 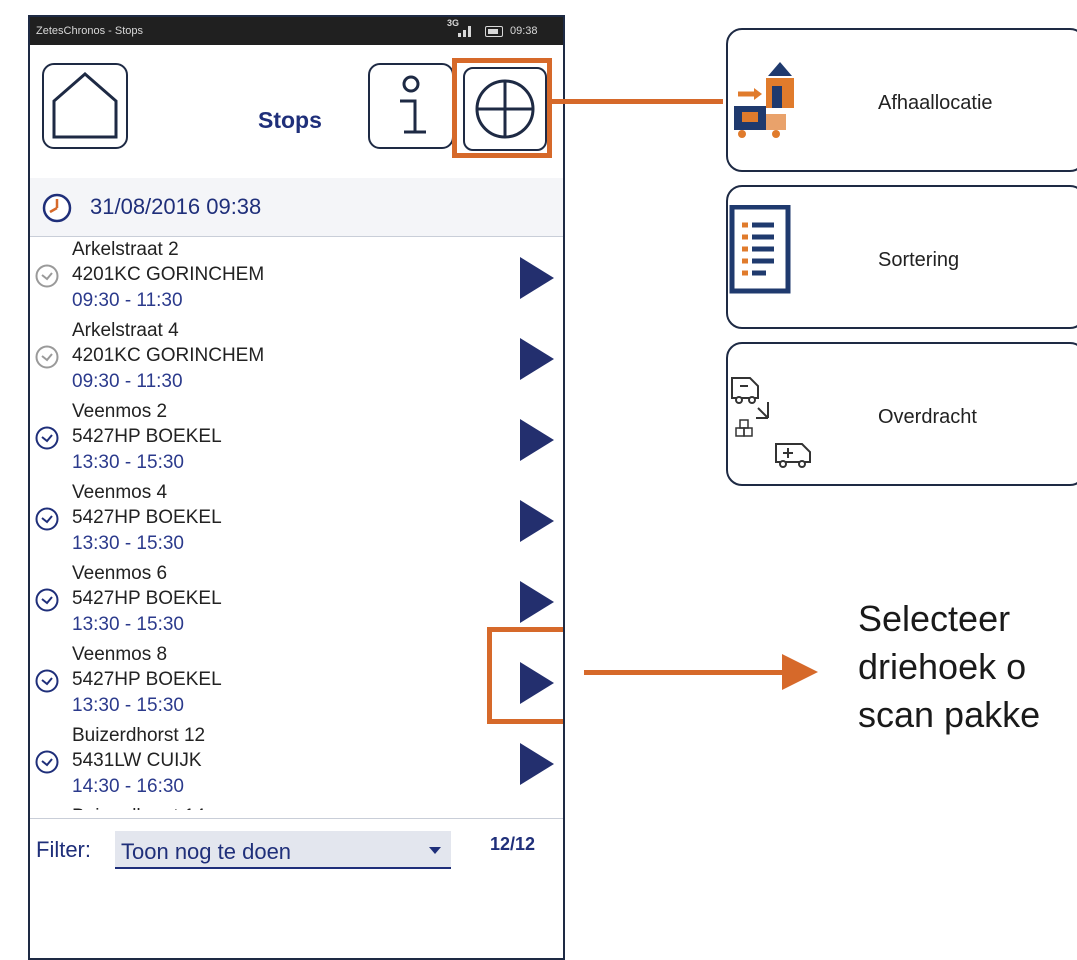 I want to click on status-bar: ZetesChronos - Stops 3G 09:38, so click(x=296, y=31).